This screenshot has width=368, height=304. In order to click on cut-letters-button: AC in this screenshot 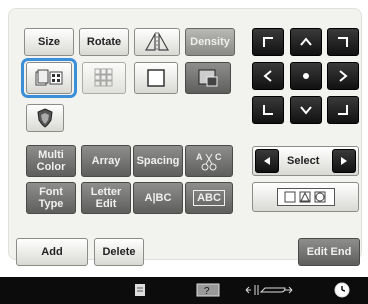, I will do `click(209, 161)`.